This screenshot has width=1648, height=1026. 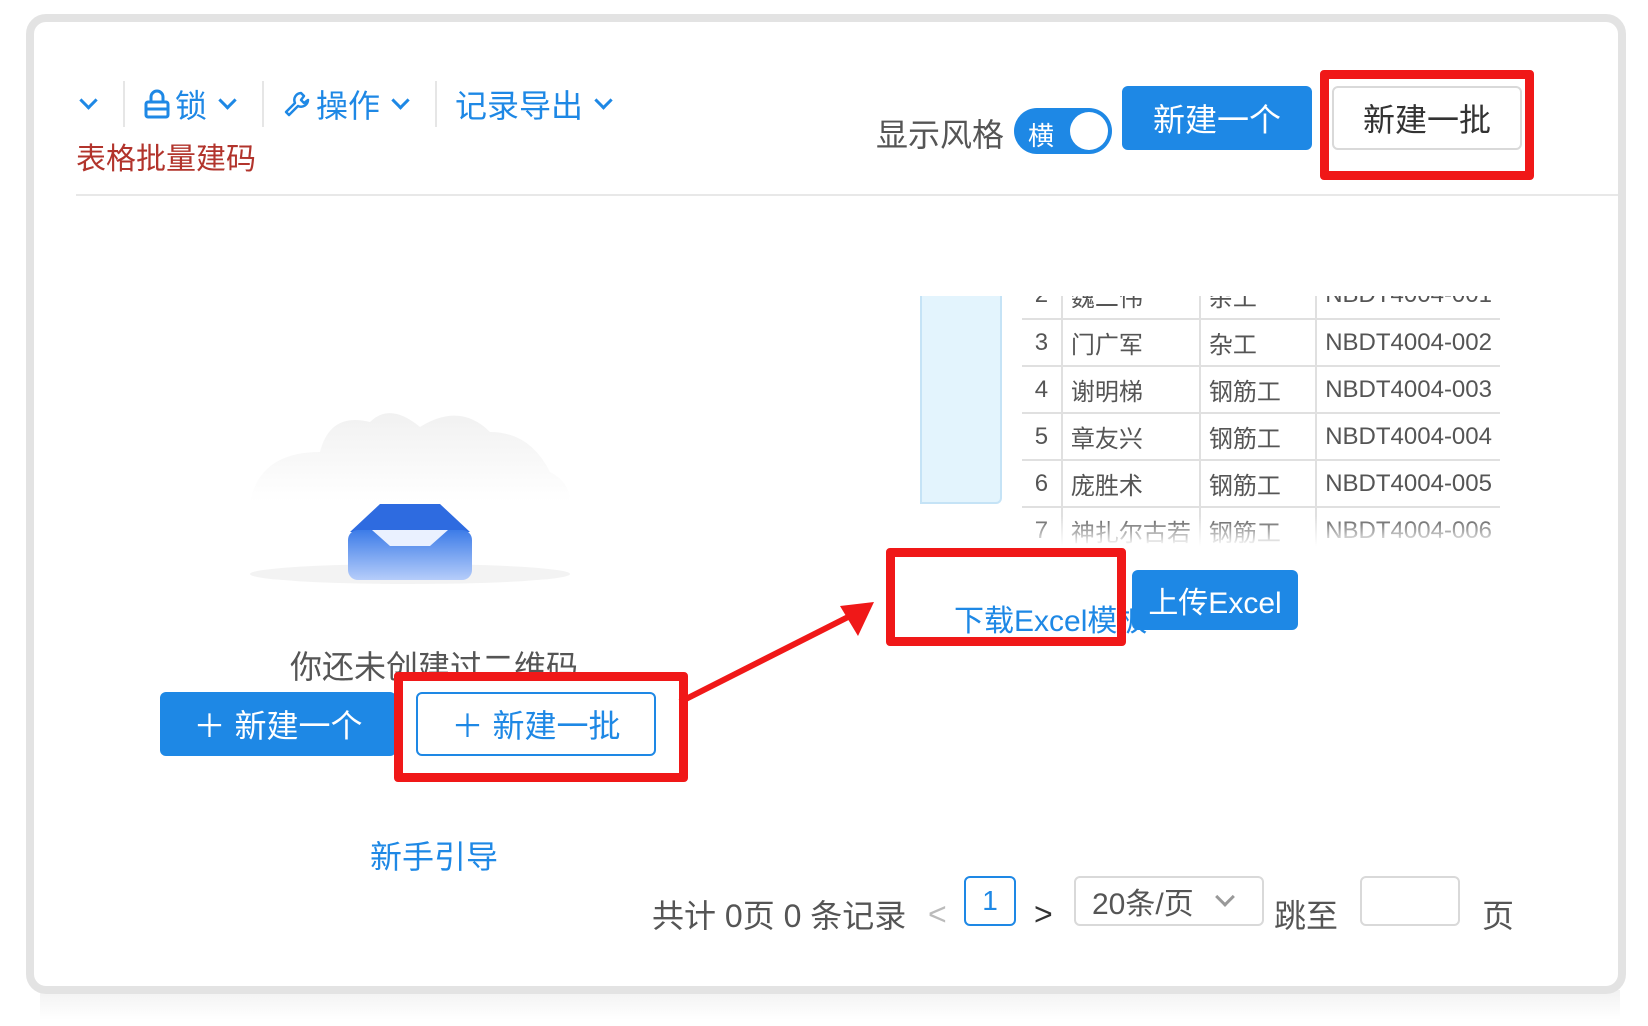 I want to click on header-divider-line, so click(x=847, y=195).